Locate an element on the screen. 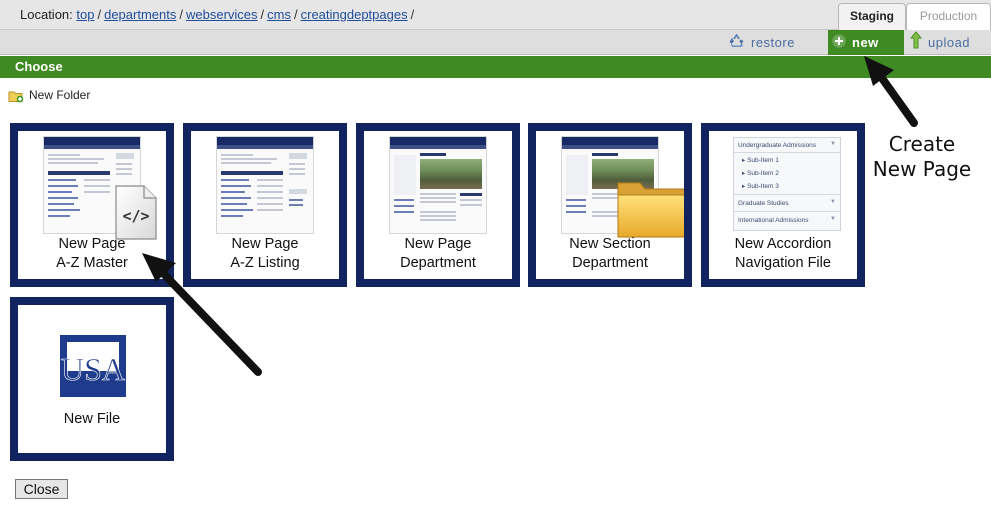  tab-staging: Staging is located at coordinates (872, 16).